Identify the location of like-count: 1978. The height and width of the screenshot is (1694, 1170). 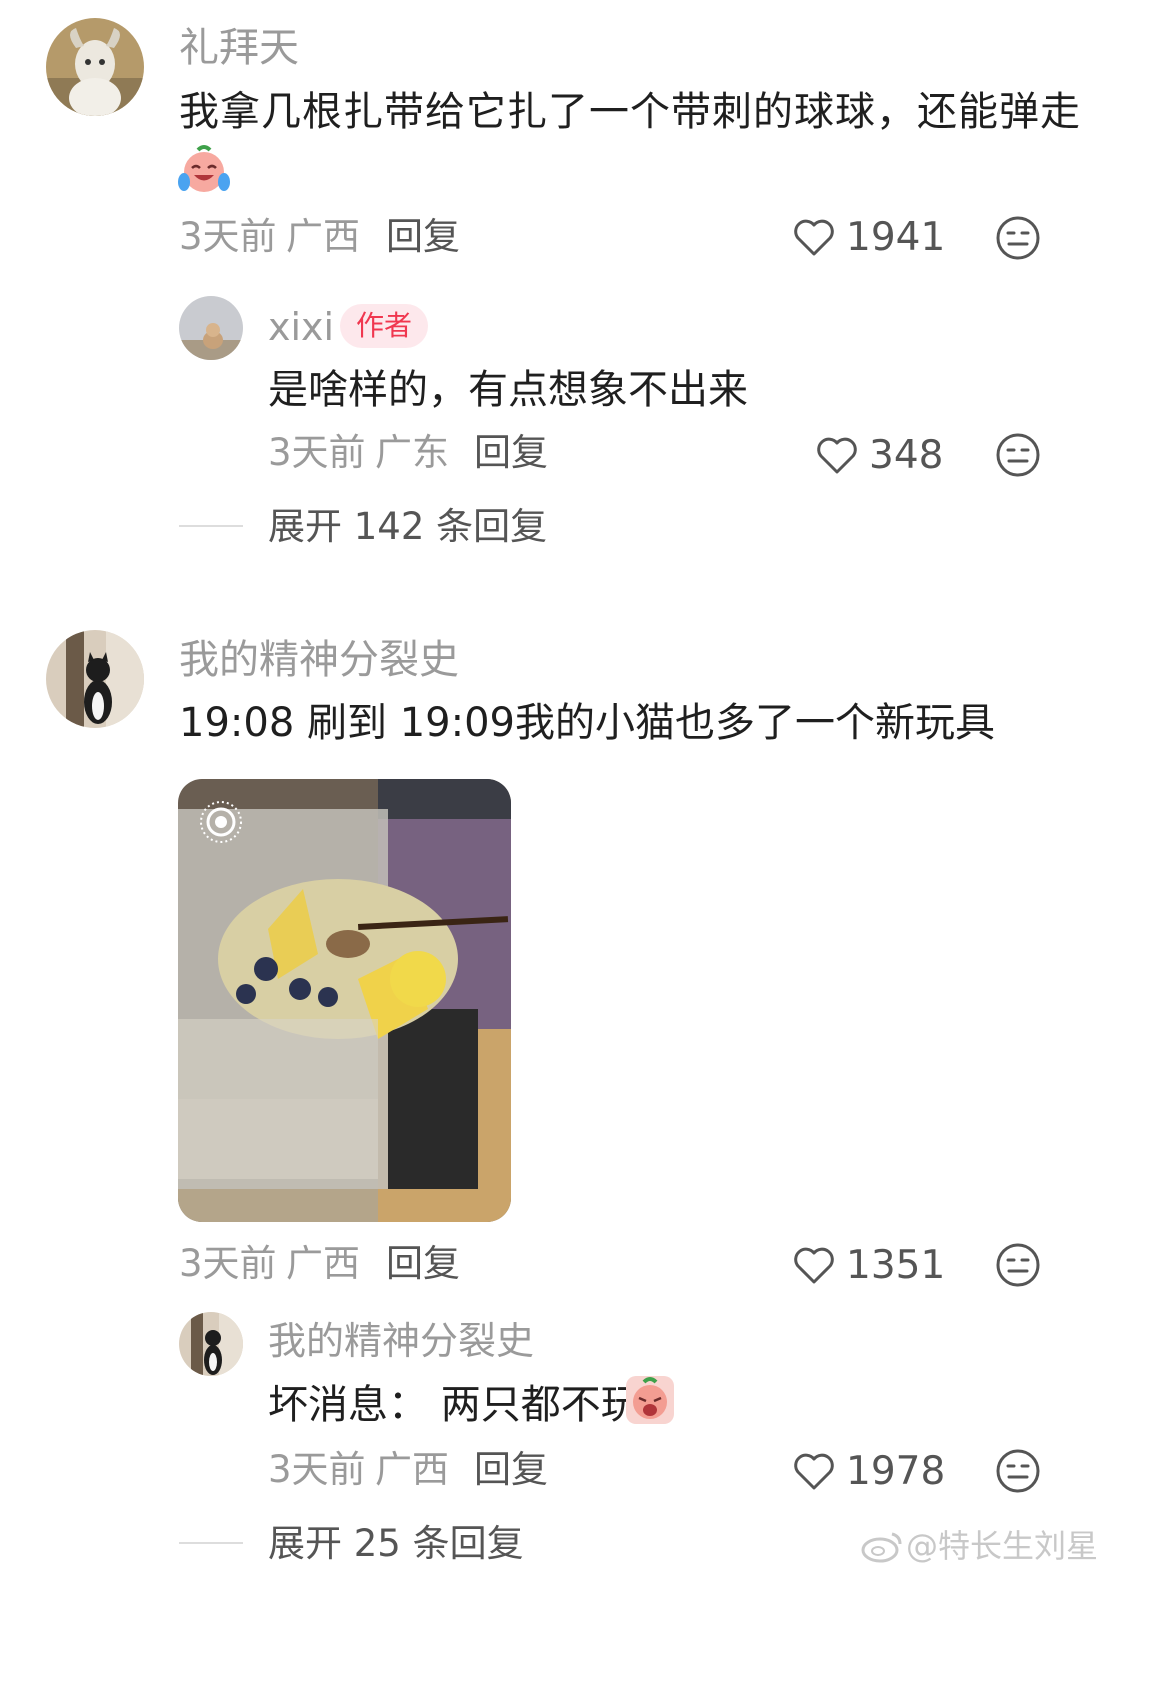
(896, 1471).